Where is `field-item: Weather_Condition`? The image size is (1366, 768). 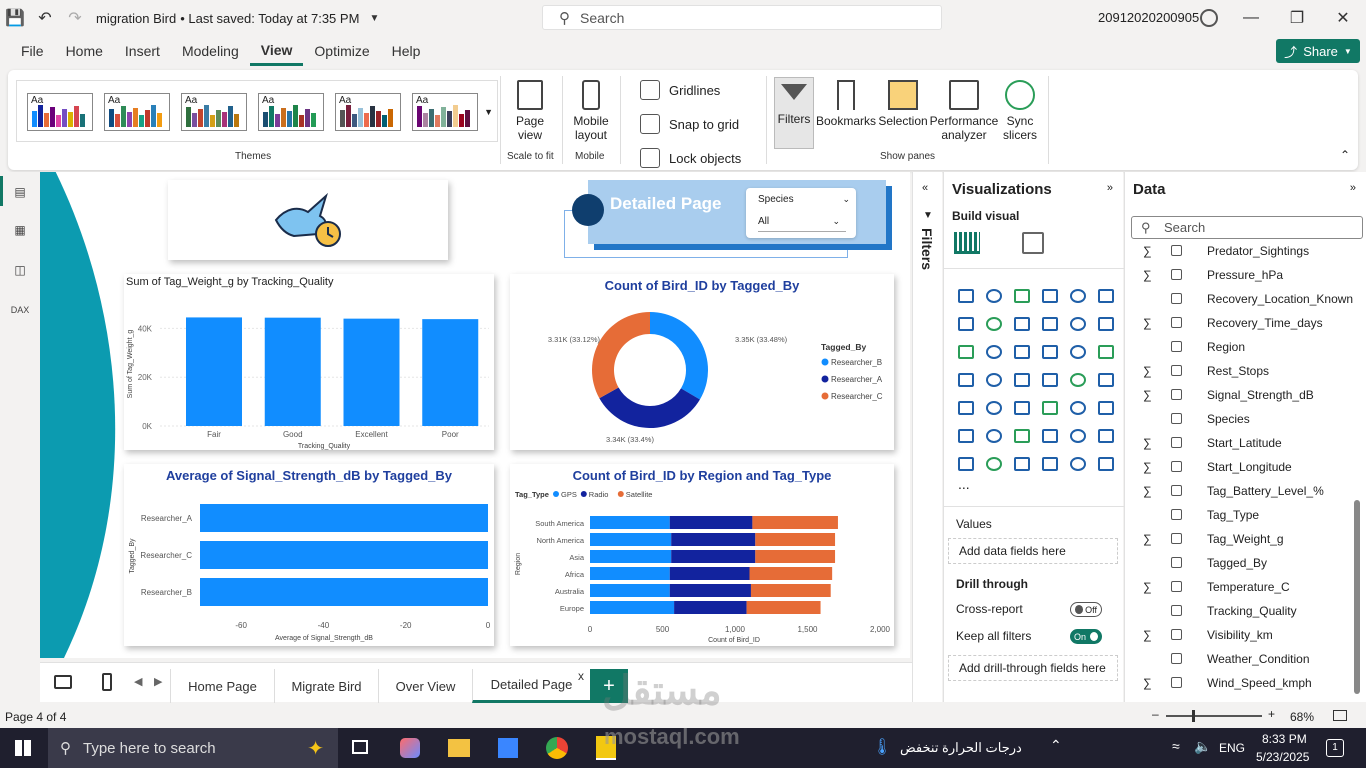 field-item: Weather_Condition is located at coordinates (1240, 659).